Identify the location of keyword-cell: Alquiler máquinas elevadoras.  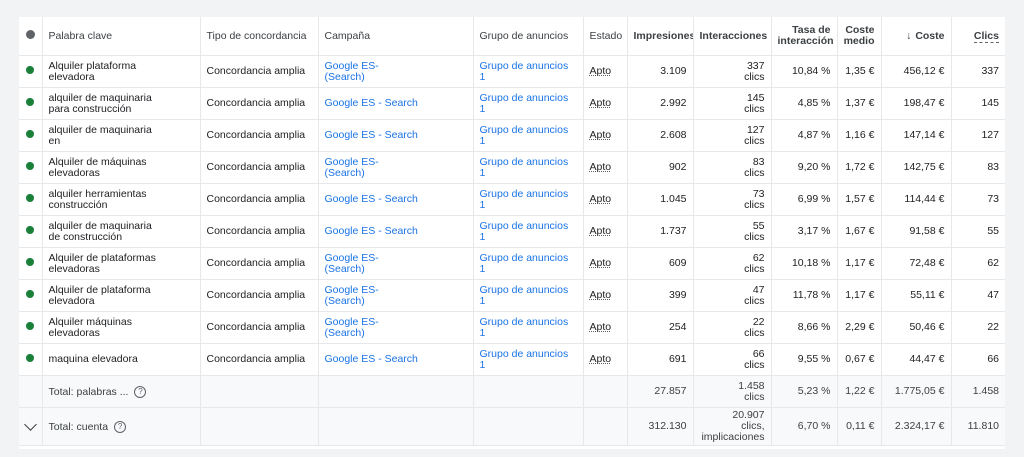
(121, 327).